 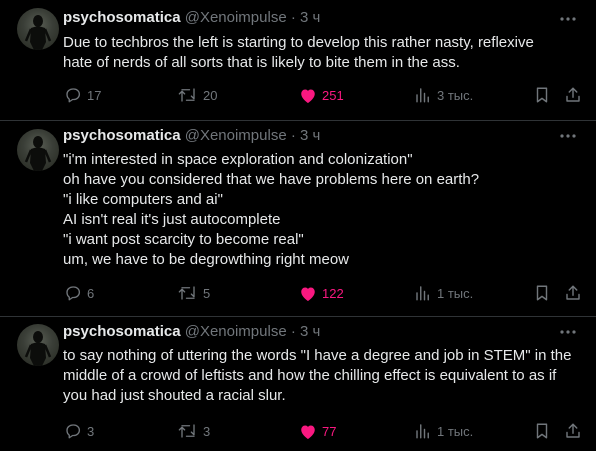 I want to click on retweet-button: 3, so click(x=194, y=431).